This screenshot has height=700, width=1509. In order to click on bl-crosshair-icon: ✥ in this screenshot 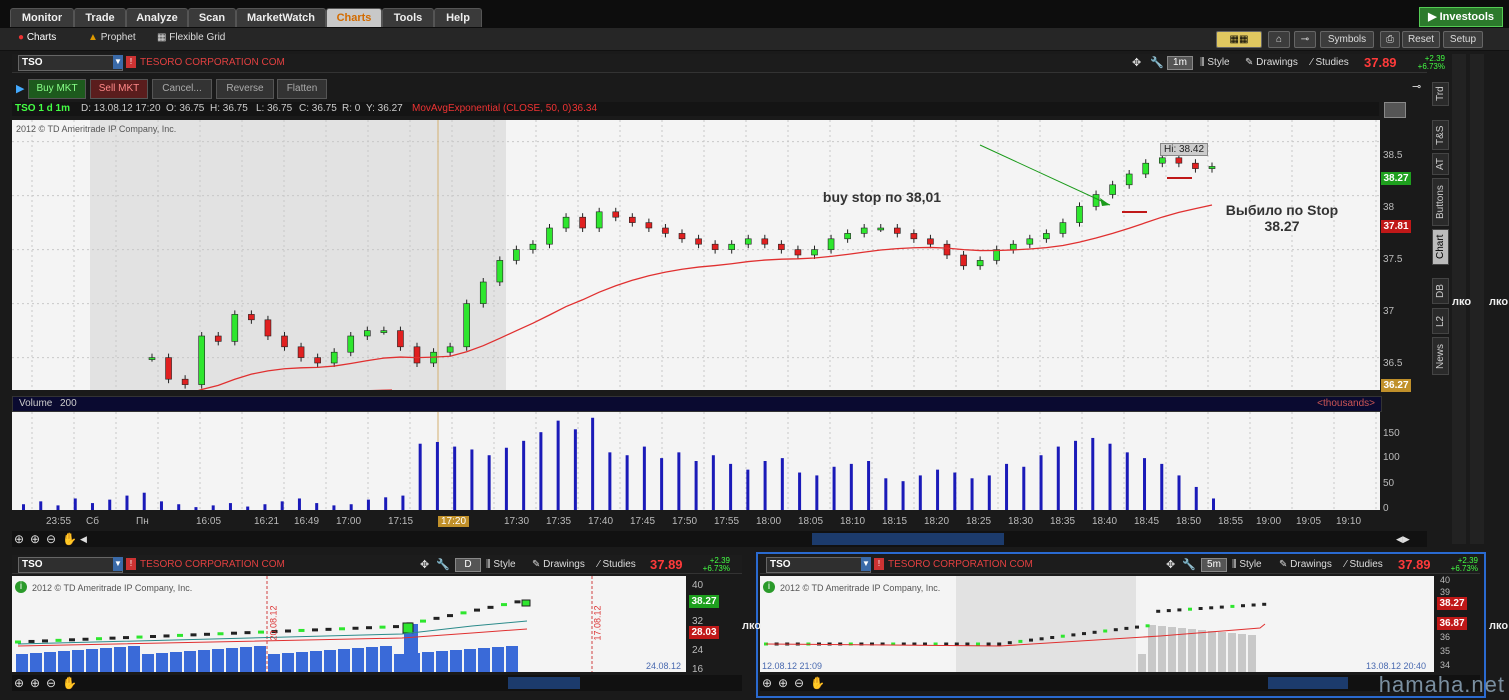, I will do `click(424, 564)`.